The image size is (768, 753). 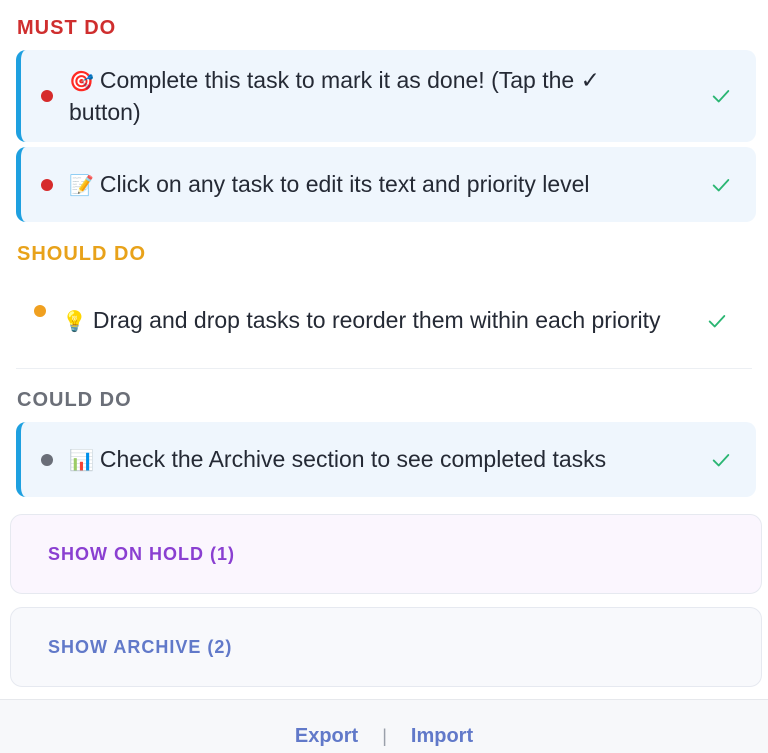 I want to click on memo-icon: 📝, so click(x=81, y=184).